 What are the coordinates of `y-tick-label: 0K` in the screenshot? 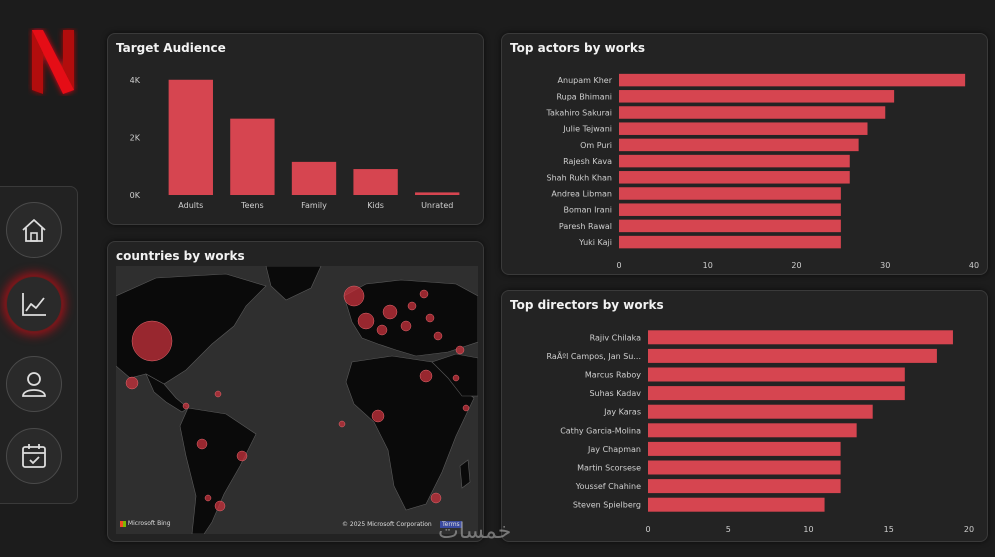 It's located at (135, 195).